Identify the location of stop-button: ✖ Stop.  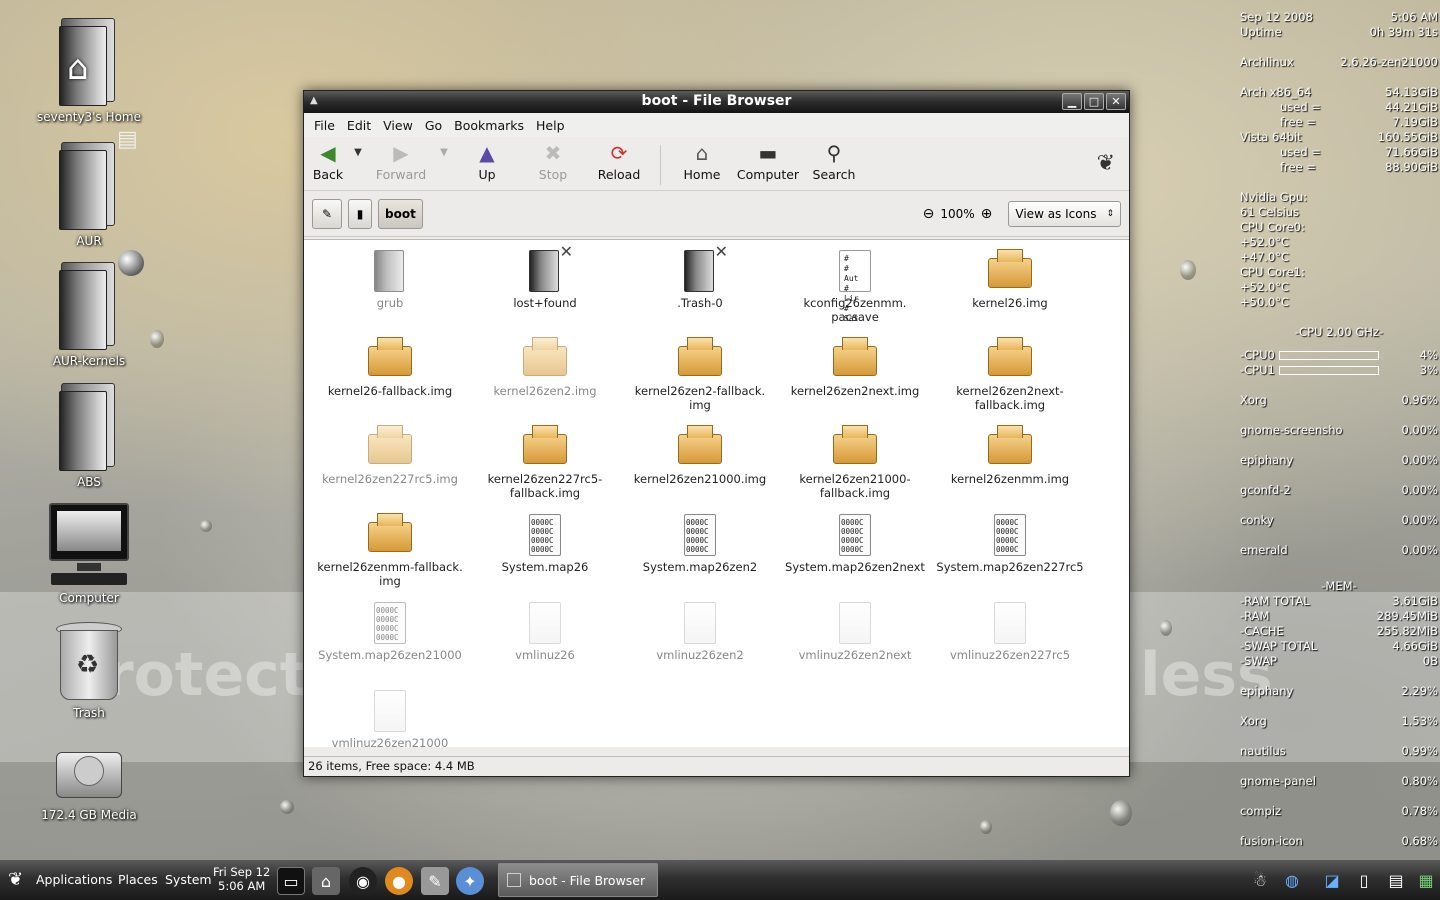
(553, 161).